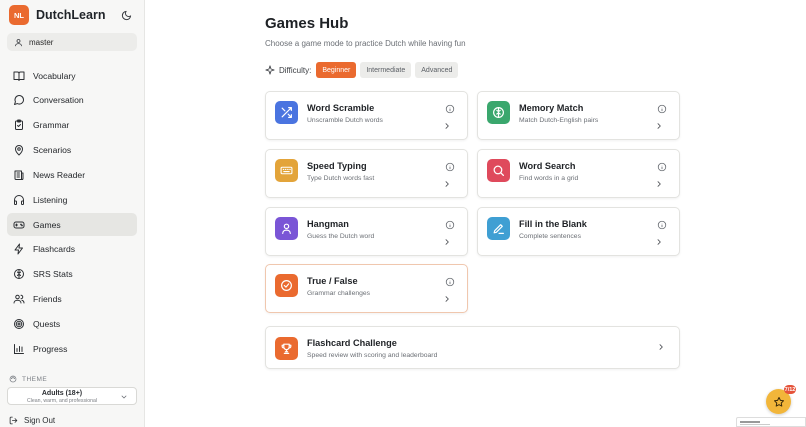 The width and height of the screenshot is (806, 427). Describe the element at coordinates (72, 42) in the screenshot. I see `user-pill: master` at that location.